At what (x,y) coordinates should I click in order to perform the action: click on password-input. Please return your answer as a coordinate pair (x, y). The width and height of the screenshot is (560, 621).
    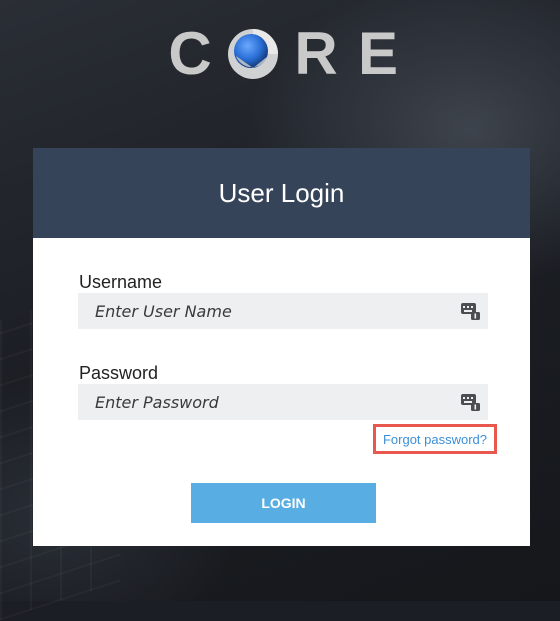
    Looking at the image, I should click on (262, 402).